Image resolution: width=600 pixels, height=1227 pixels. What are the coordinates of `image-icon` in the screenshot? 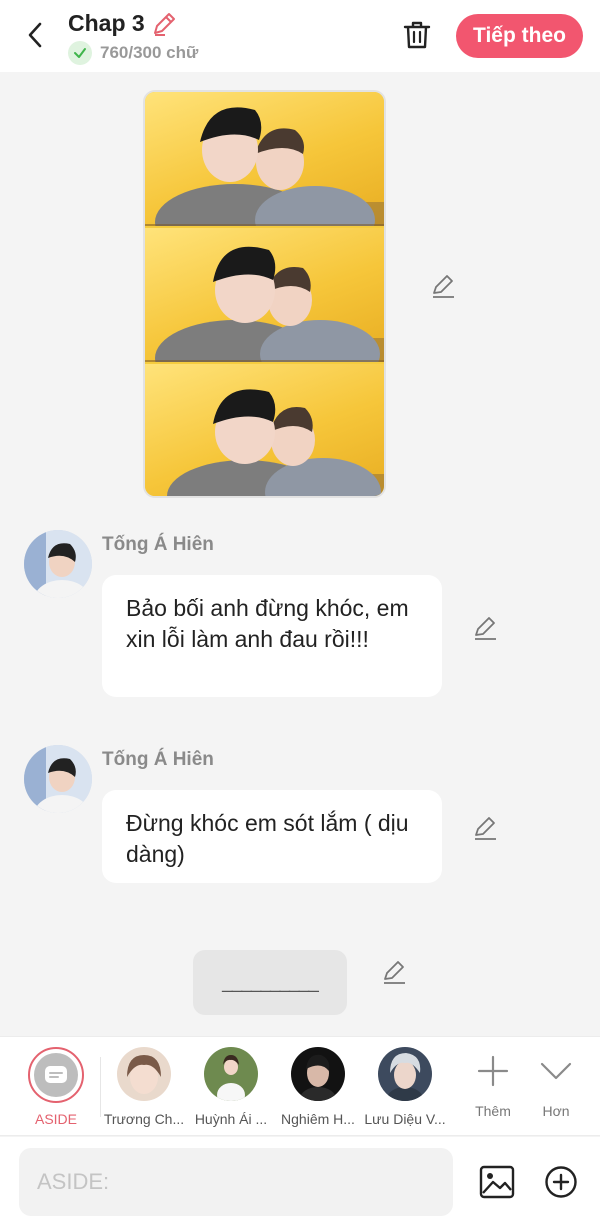 It's located at (497, 1182).